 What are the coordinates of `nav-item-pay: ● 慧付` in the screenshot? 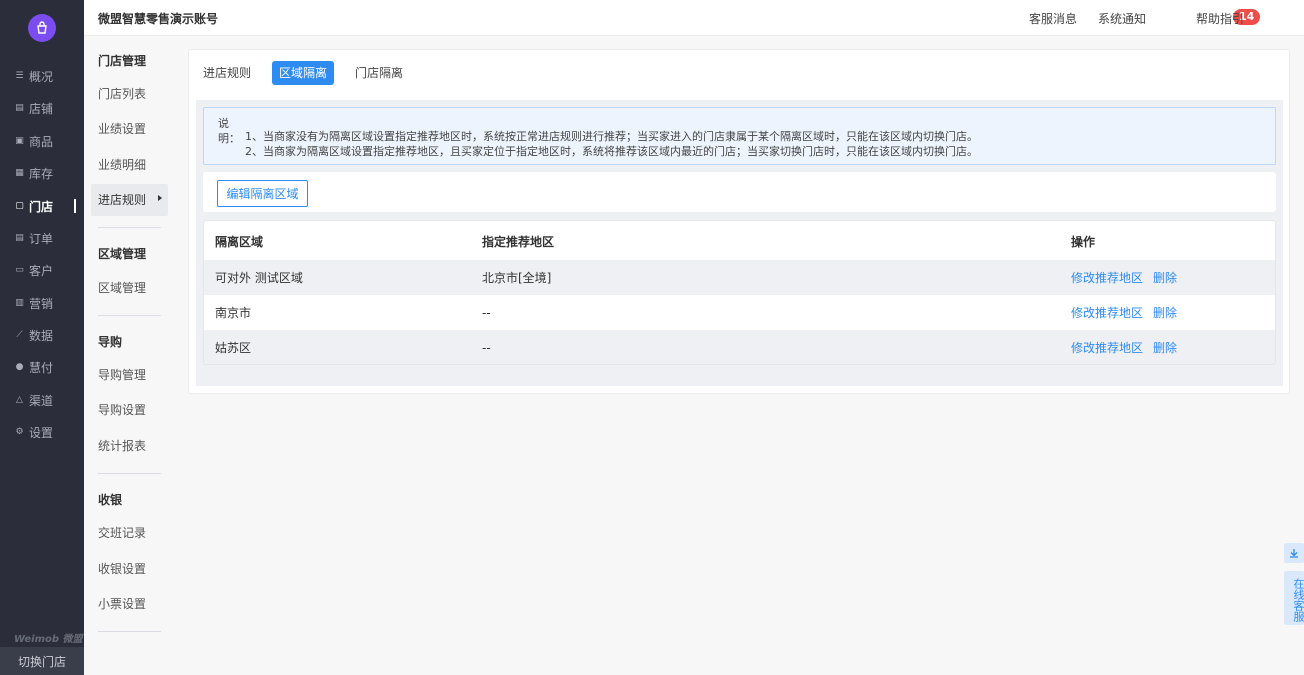 It's located at (42, 367).